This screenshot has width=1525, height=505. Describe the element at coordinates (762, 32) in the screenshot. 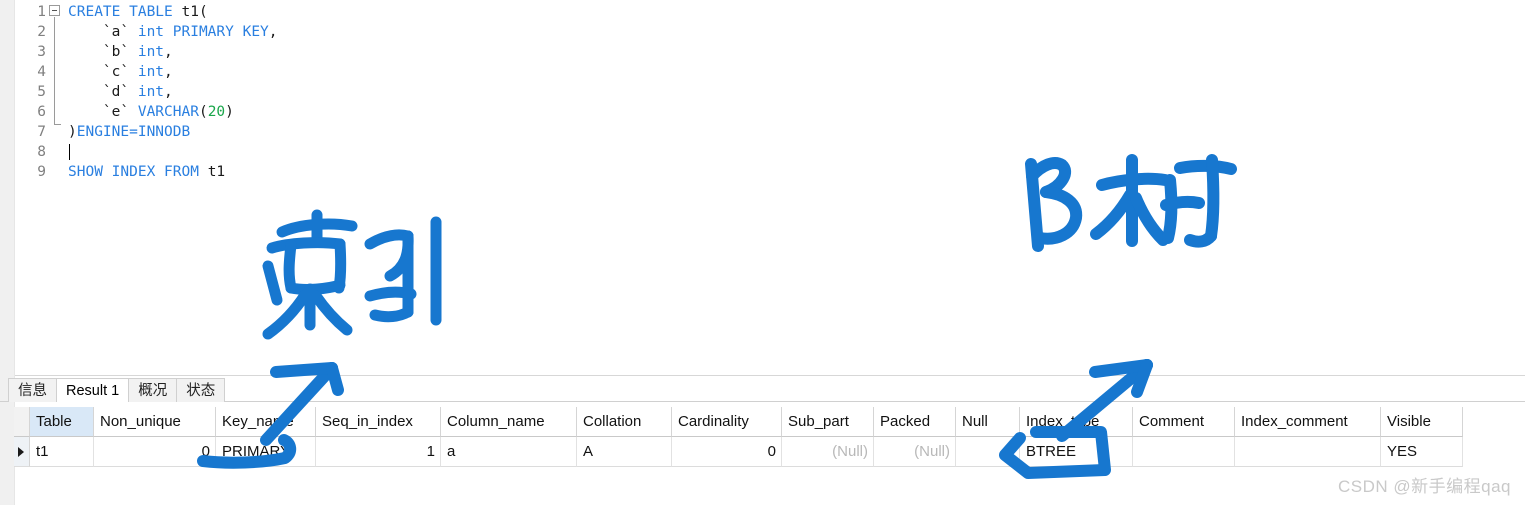

I see `code-line: 2 `a` int PRIMARY KEY,` at that location.